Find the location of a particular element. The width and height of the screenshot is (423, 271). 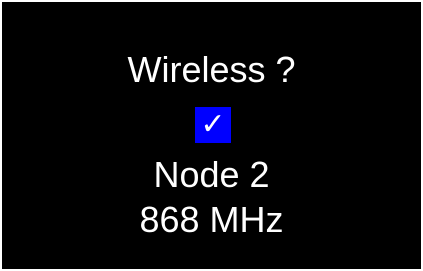

node-label: Node 2 is located at coordinates (211, 174).